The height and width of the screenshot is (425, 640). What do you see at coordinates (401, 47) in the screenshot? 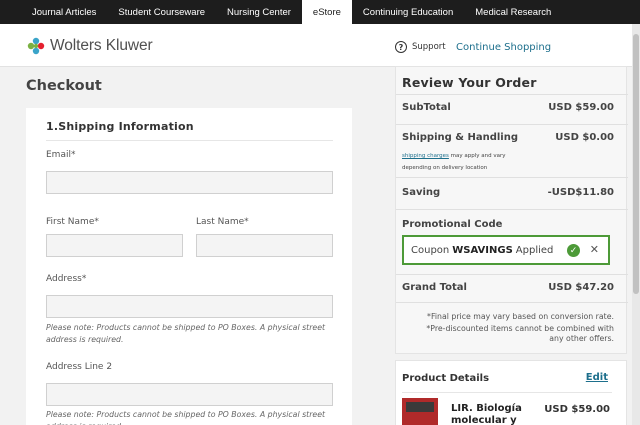
I see `help-icon: ?` at bounding box center [401, 47].